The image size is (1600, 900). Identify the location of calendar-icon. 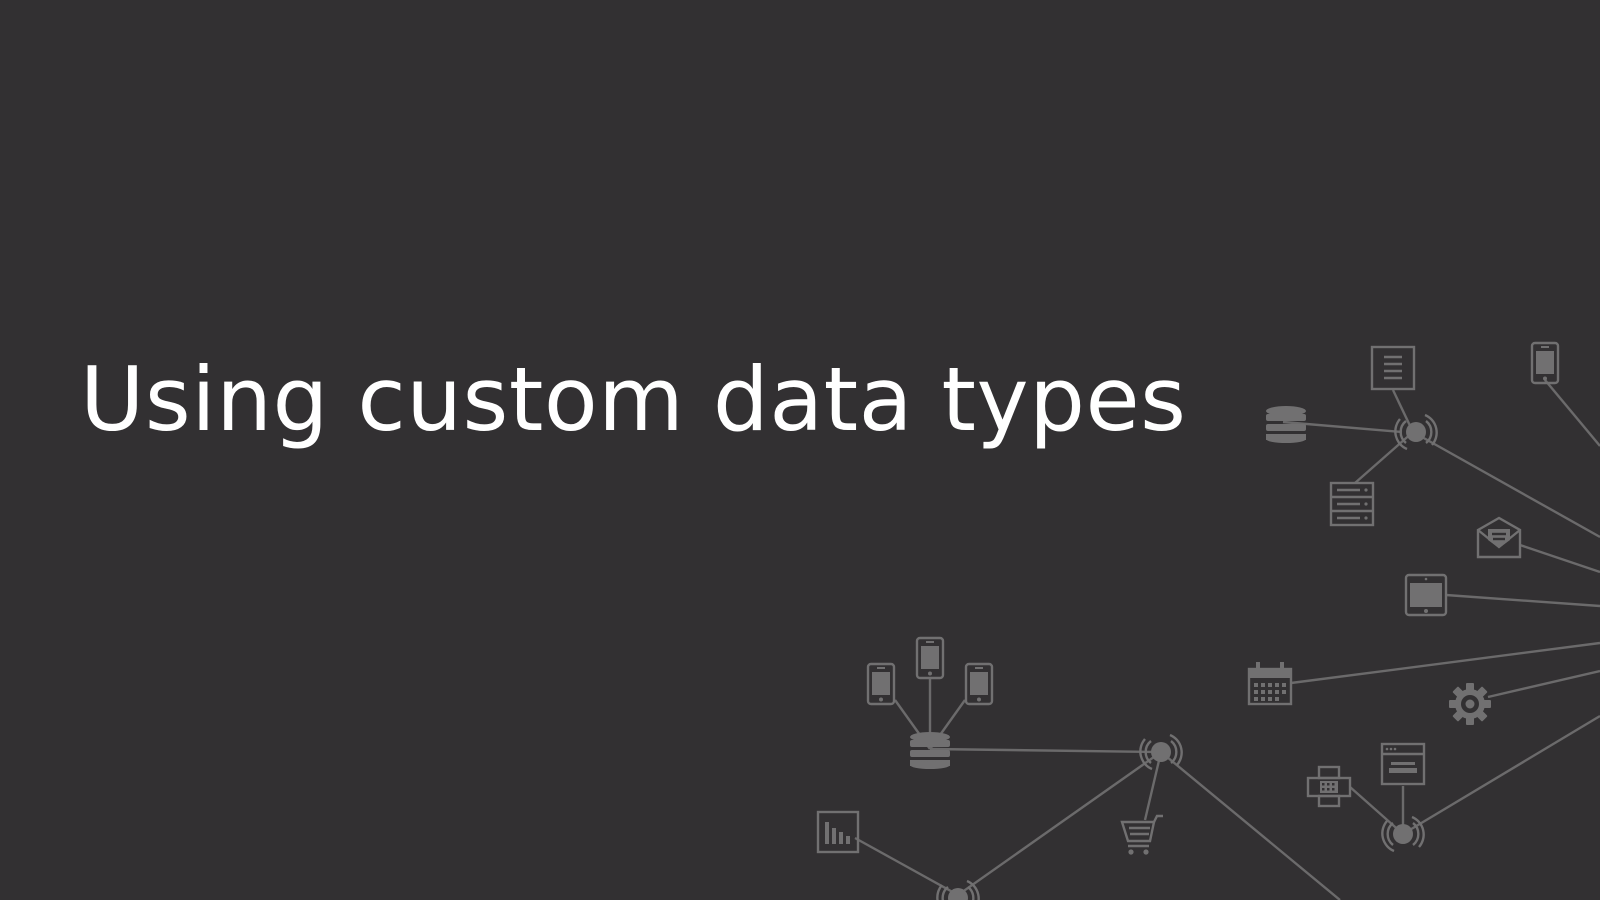
(1270, 684).